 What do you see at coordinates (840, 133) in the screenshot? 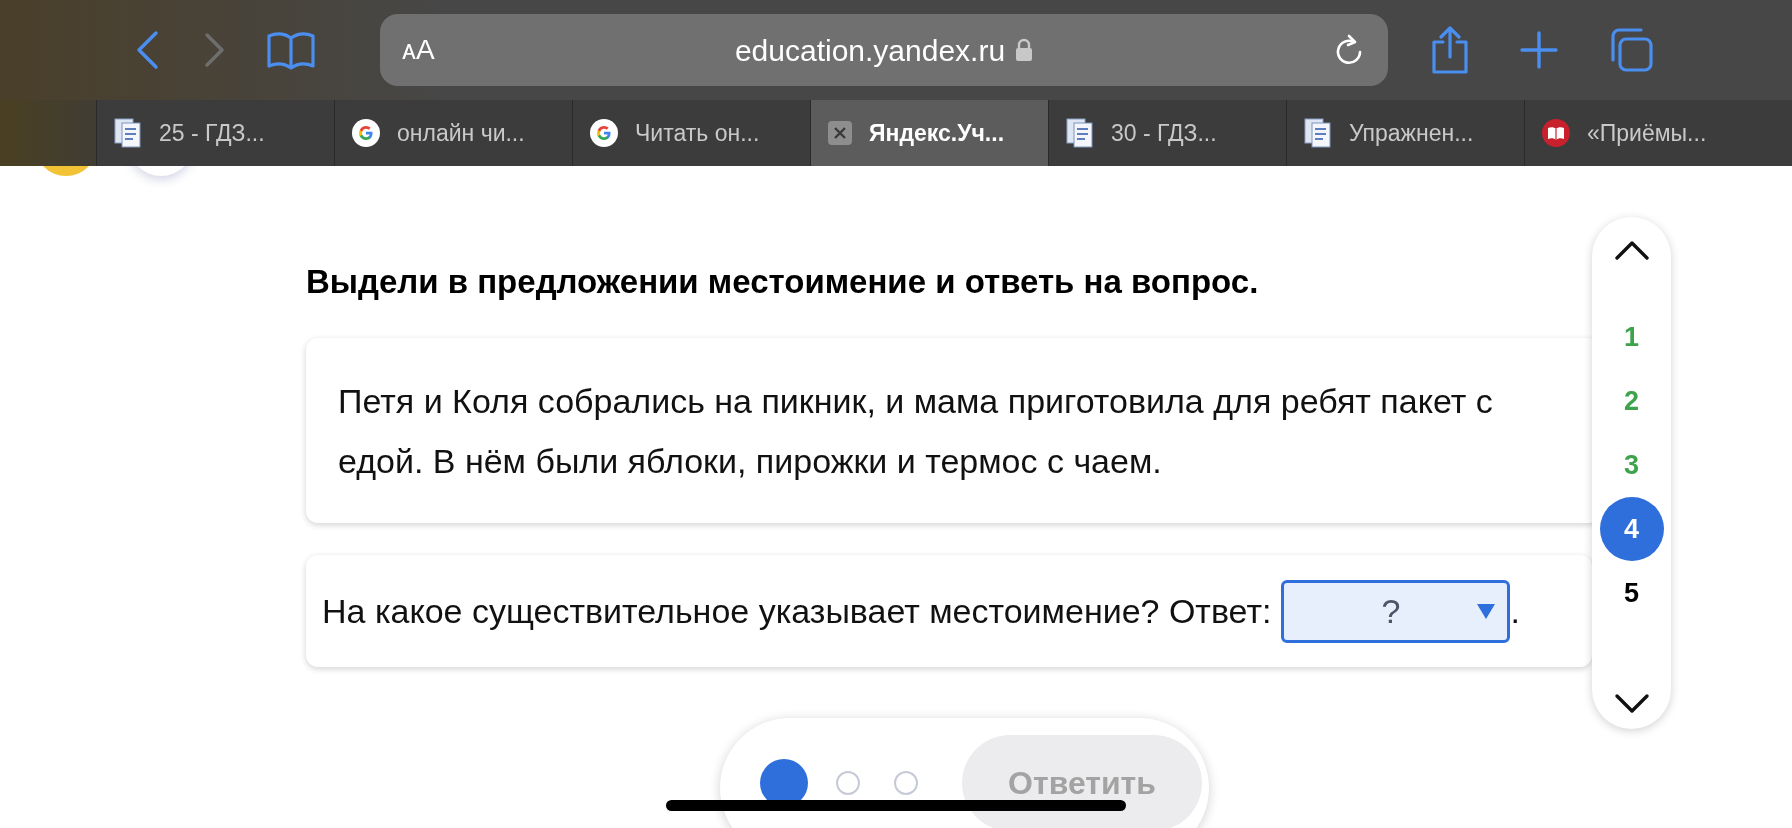
I see `close-icon` at bounding box center [840, 133].